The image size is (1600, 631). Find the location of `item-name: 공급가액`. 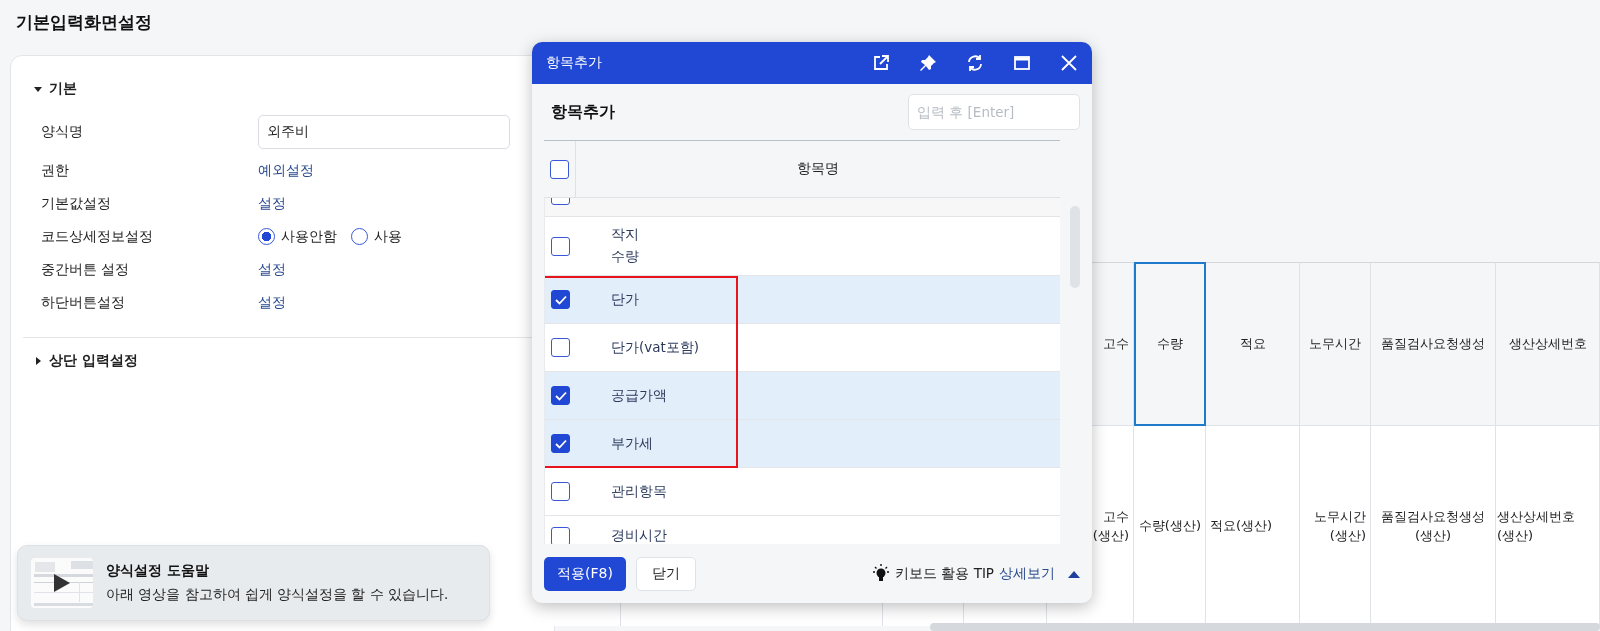

item-name: 공급가액 is located at coordinates (638, 395).